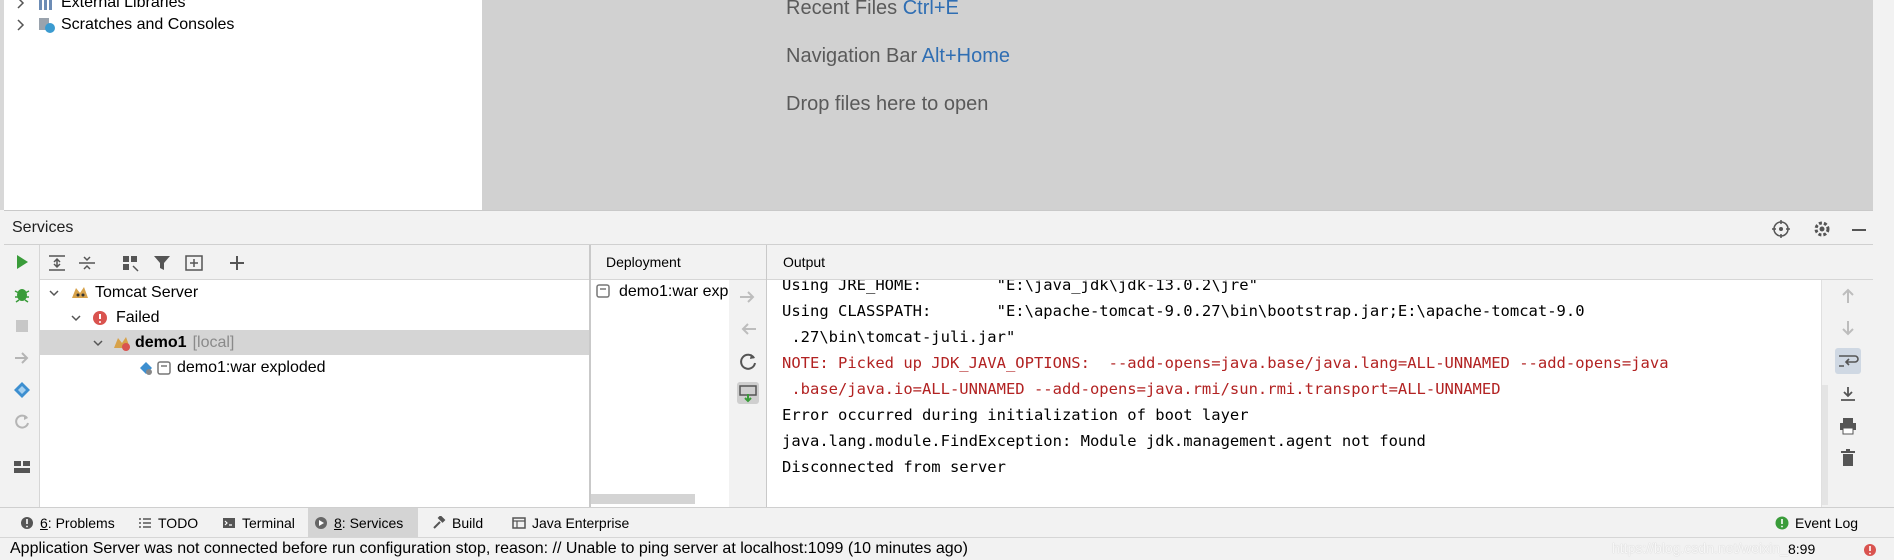  I want to click on deploy-icon, so click(22, 358).